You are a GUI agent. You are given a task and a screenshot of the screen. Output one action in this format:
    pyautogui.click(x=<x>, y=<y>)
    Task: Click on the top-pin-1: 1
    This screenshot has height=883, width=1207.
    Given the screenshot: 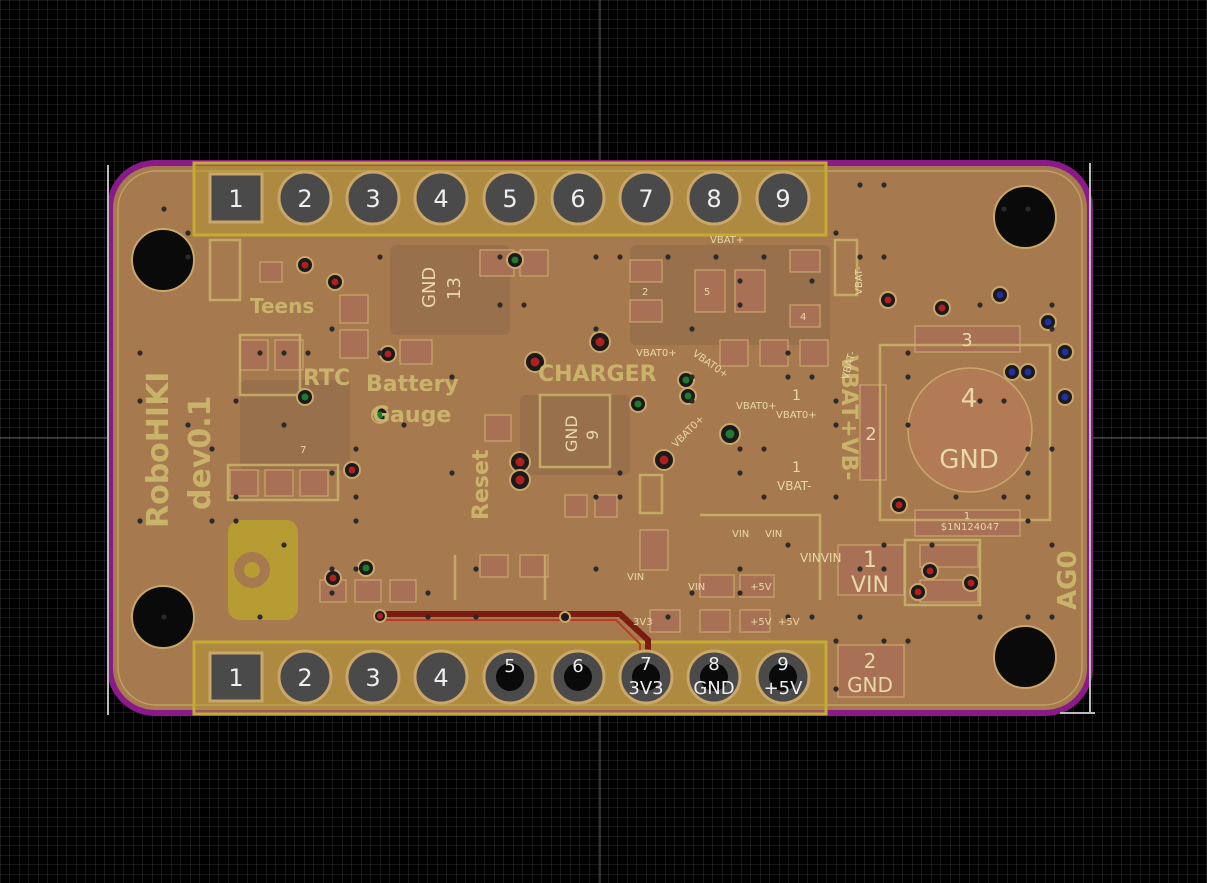 What is the action you would take?
    pyautogui.click(x=236, y=198)
    